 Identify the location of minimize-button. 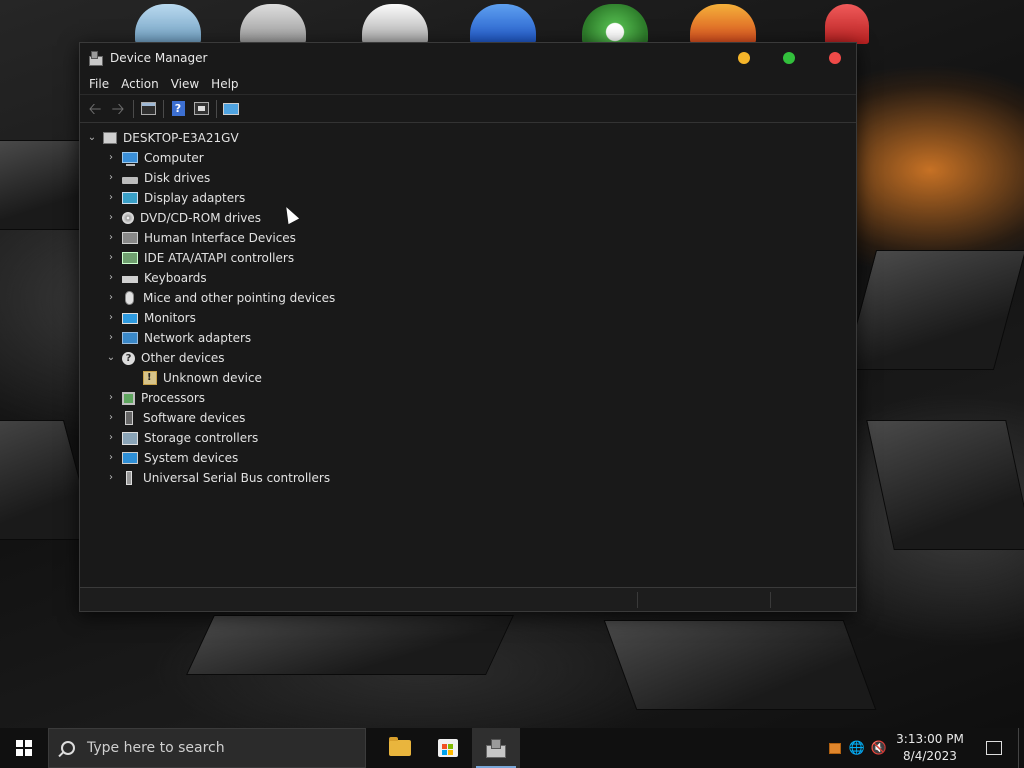
(744, 58).